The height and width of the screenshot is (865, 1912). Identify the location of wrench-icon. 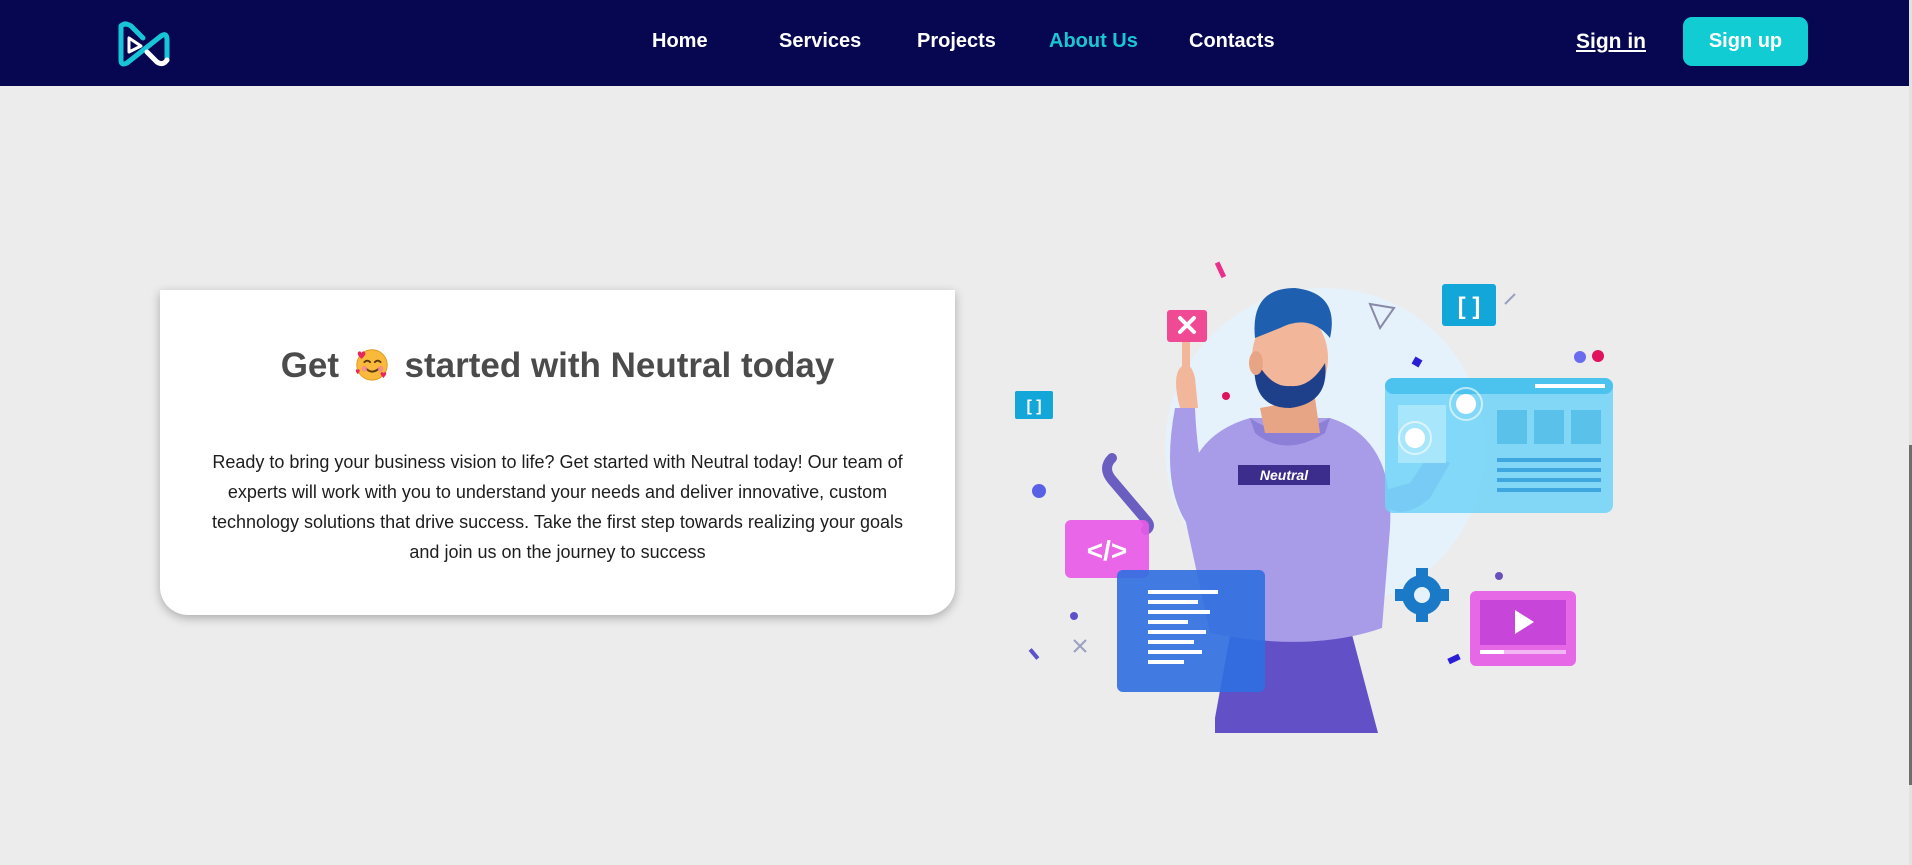
(1128, 494).